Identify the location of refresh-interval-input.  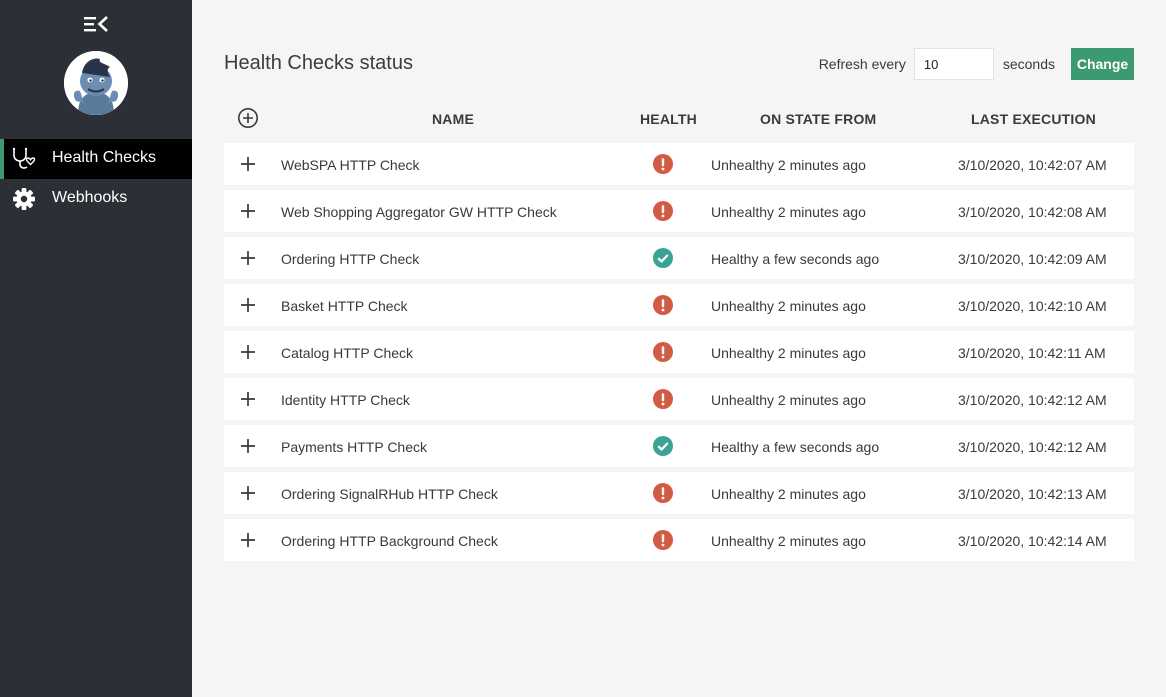
(953, 64).